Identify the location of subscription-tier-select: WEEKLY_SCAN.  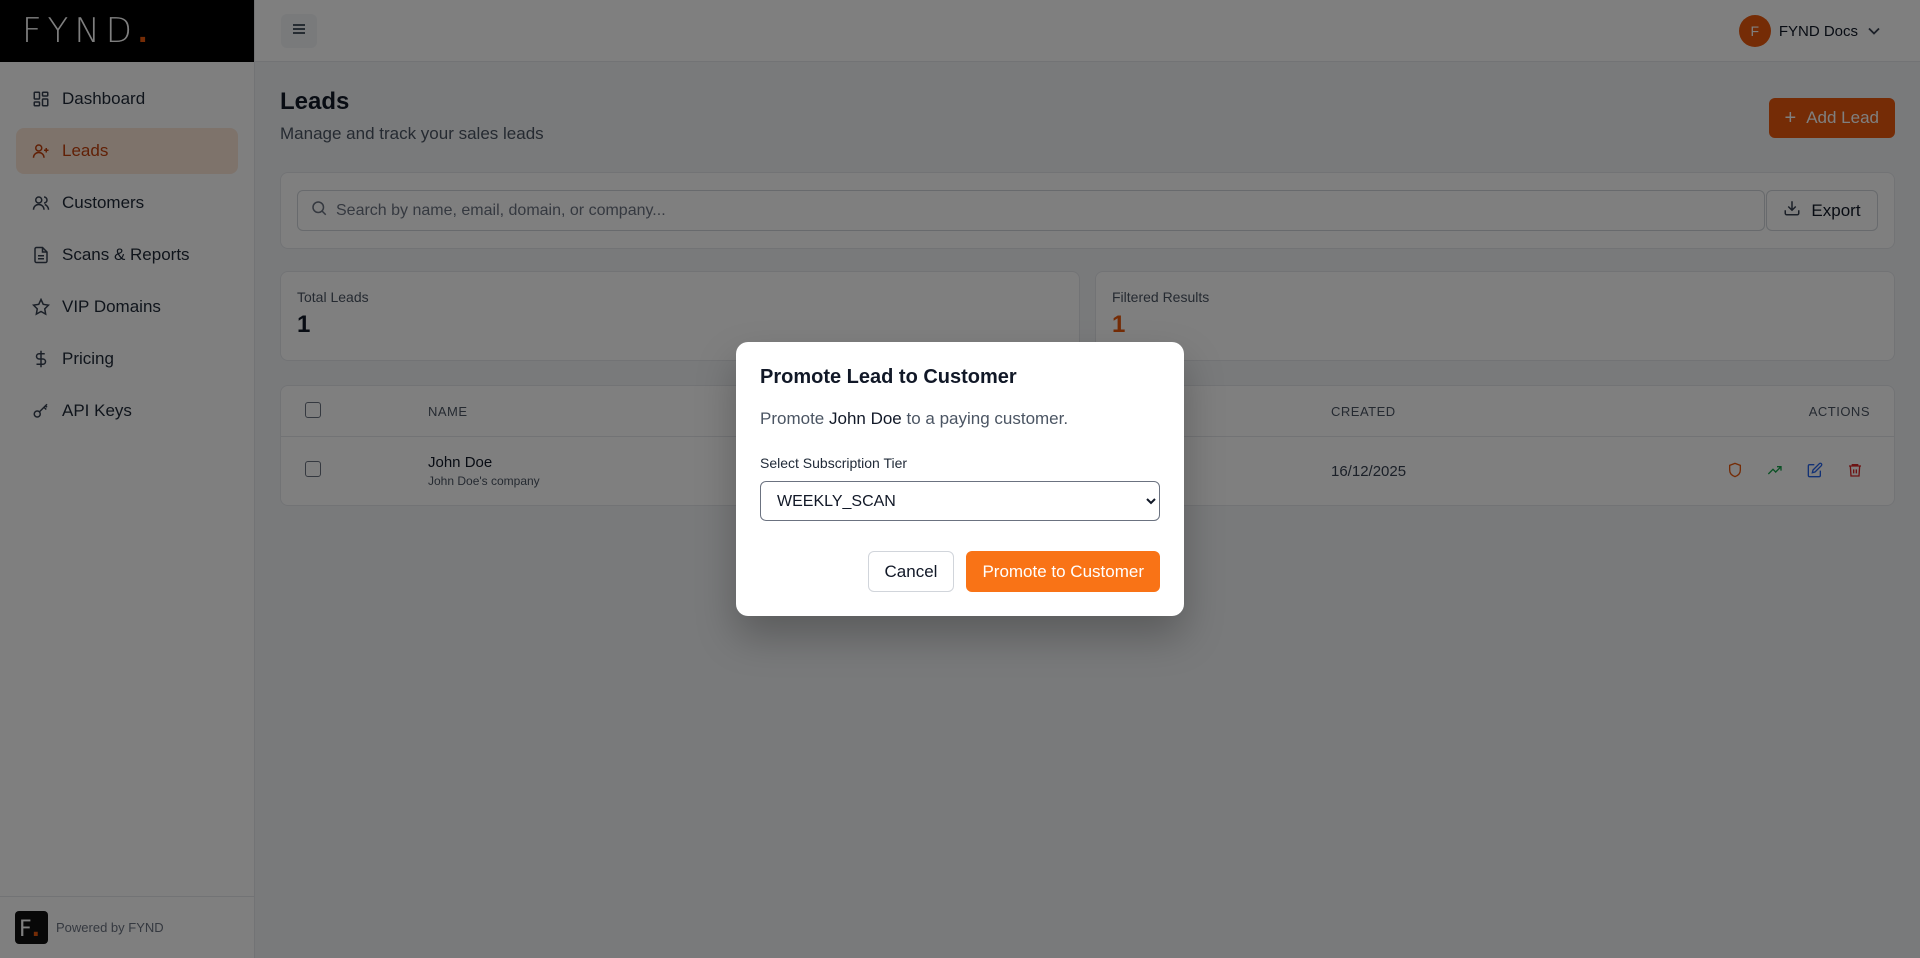
(960, 501).